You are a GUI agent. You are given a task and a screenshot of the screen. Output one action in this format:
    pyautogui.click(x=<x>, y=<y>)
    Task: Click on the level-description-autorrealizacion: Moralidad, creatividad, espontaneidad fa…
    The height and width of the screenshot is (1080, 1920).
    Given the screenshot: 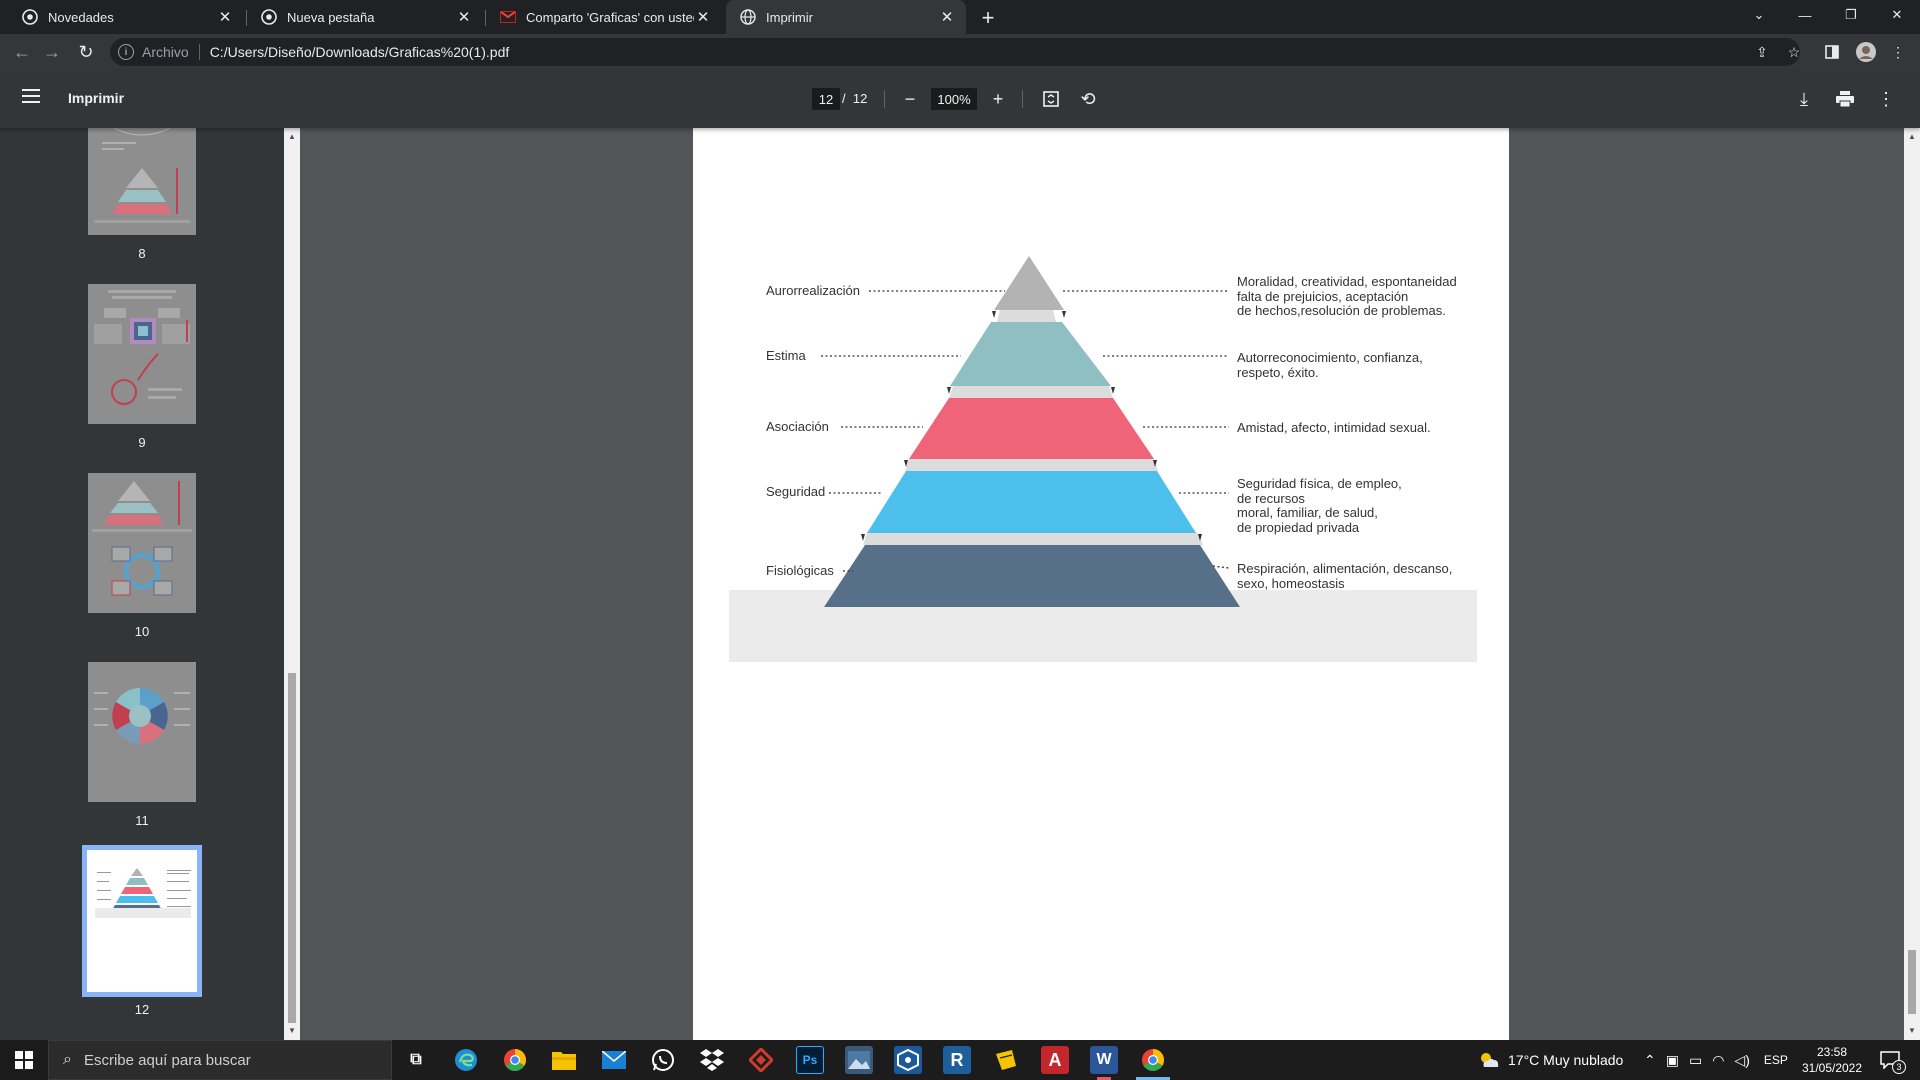 What is the action you would take?
    pyautogui.click(x=1347, y=296)
    